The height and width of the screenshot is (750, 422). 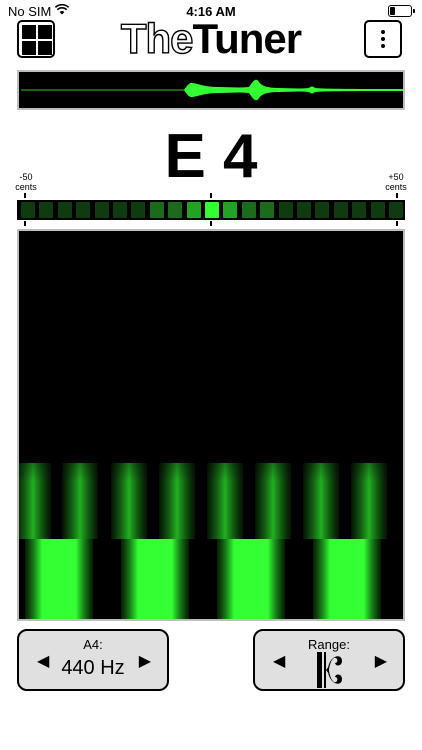 I want to click on cents-meter, so click(x=211, y=210).